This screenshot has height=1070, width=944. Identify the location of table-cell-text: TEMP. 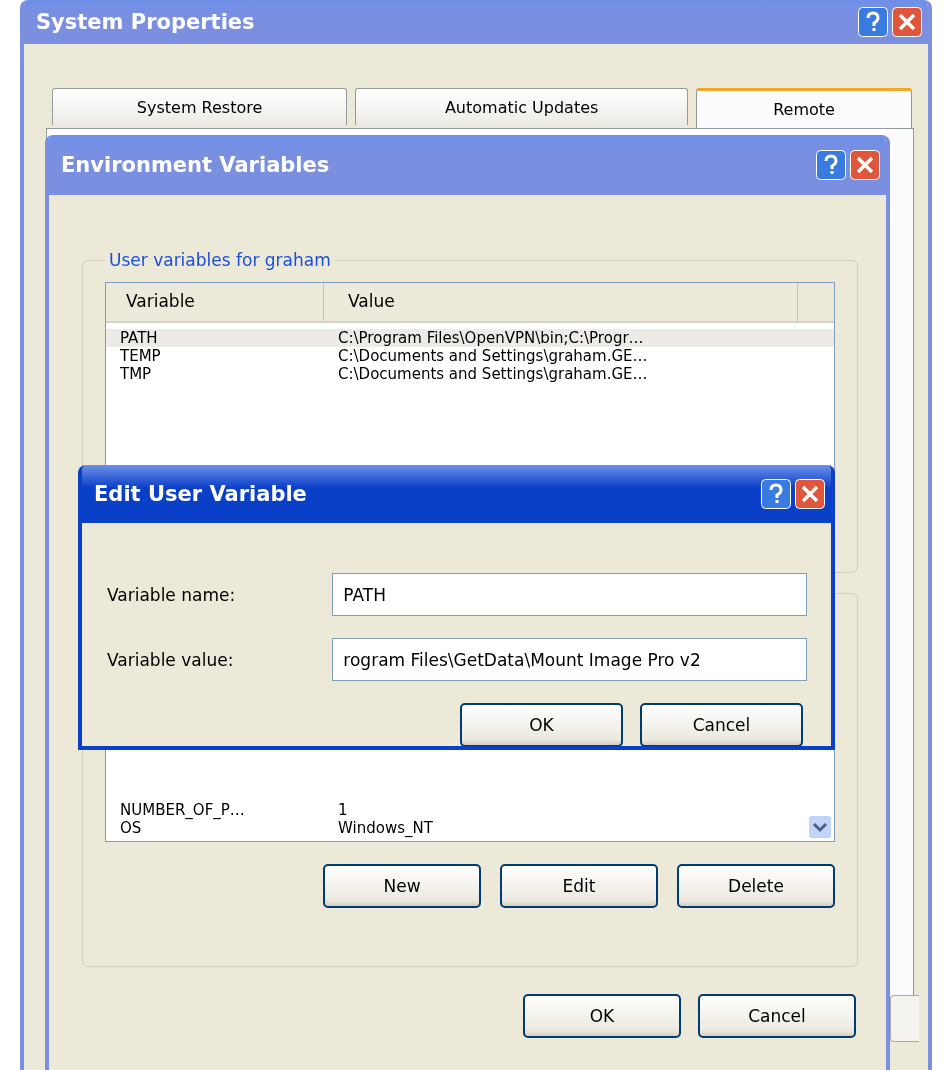
(140, 356).